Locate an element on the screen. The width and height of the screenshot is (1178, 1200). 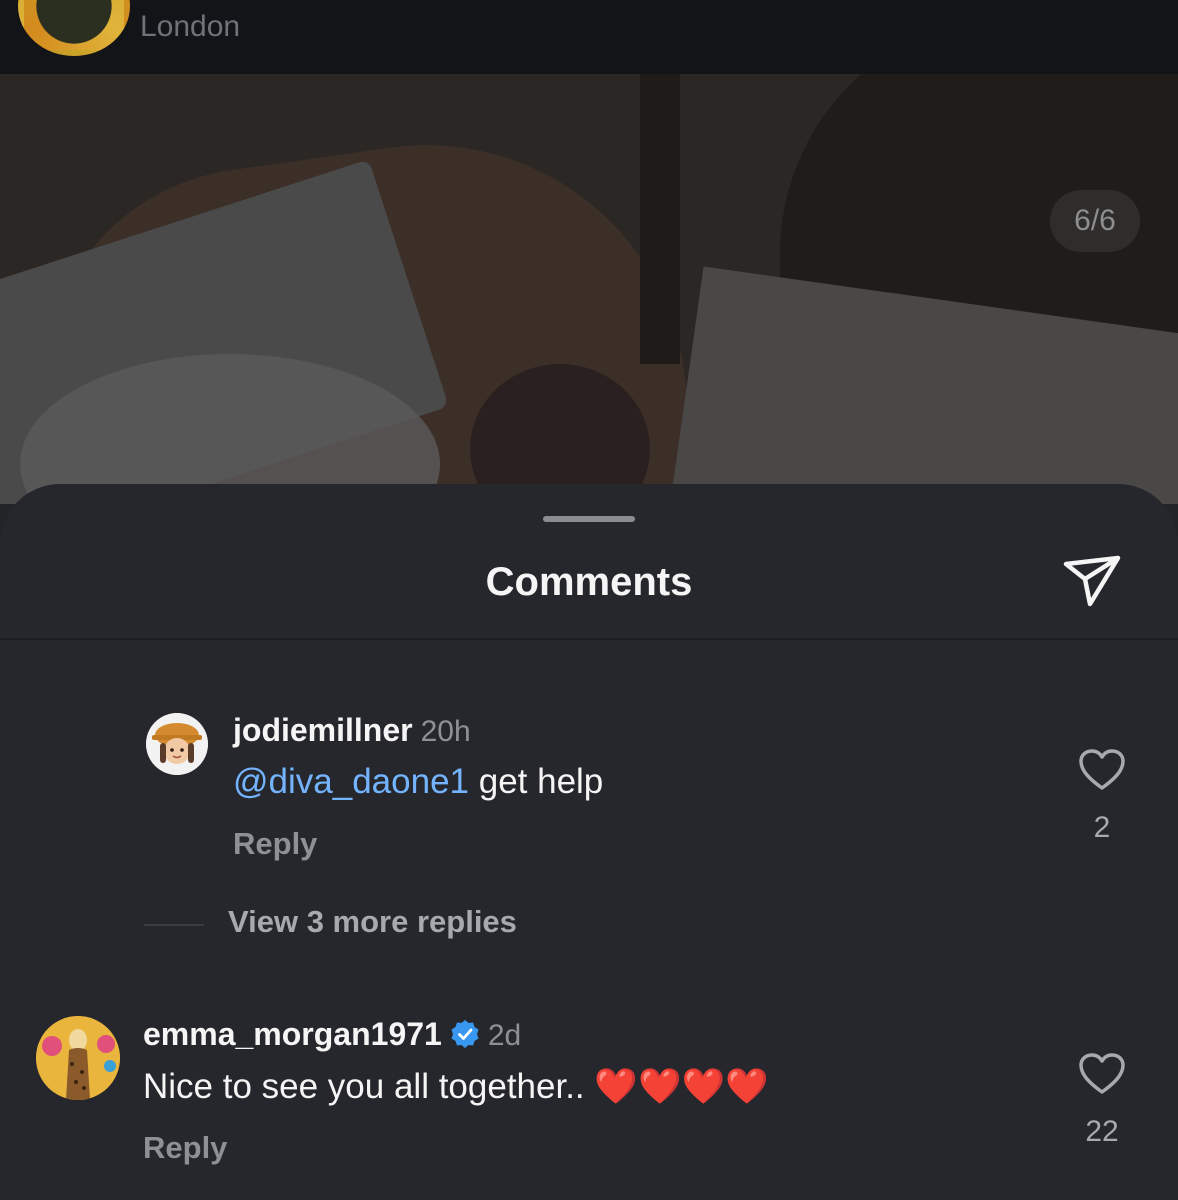
comment-username: emma_morgan1971 is located at coordinates (292, 1034).